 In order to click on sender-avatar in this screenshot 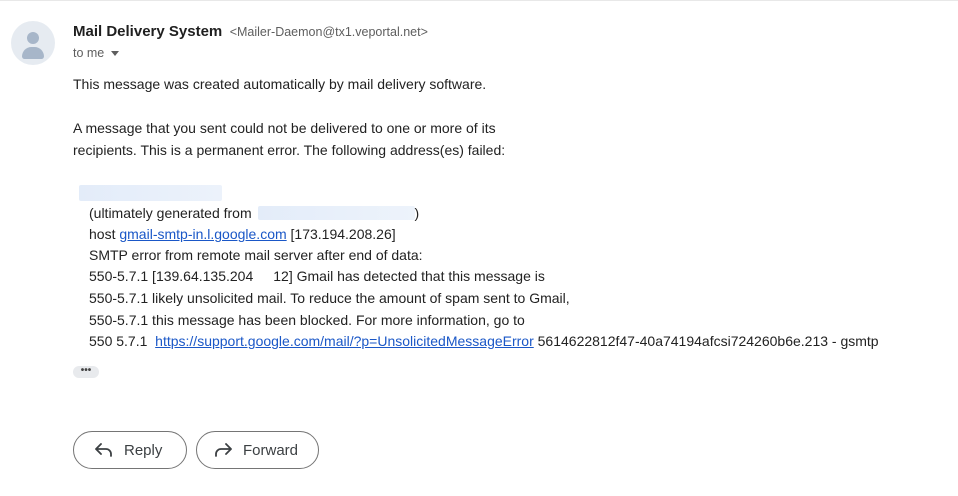, I will do `click(33, 43)`.